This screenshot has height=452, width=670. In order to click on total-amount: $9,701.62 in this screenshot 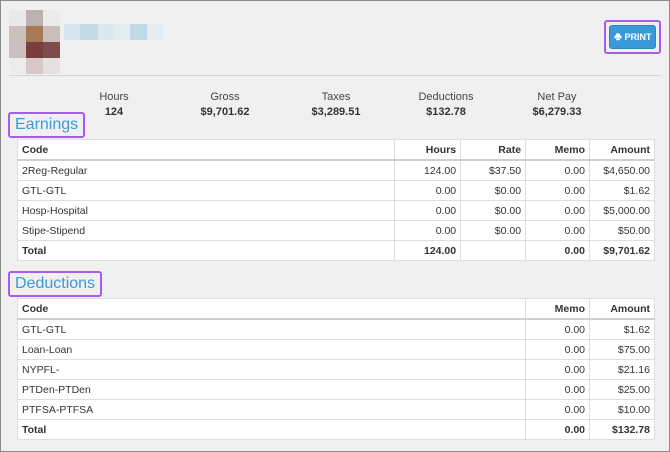, I will do `click(622, 250)`.